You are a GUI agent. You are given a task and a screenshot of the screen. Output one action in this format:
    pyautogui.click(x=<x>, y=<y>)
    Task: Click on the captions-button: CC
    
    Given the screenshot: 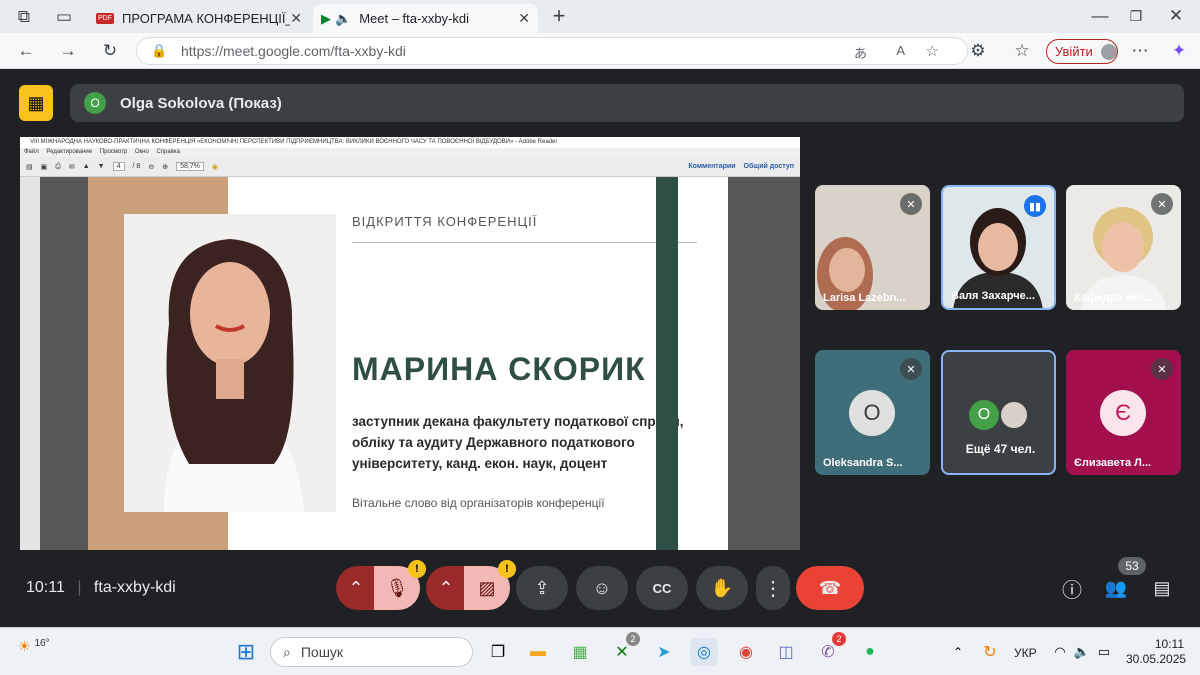 What is the action you would take?
    pyautogui.click(x=662, y=588)
    